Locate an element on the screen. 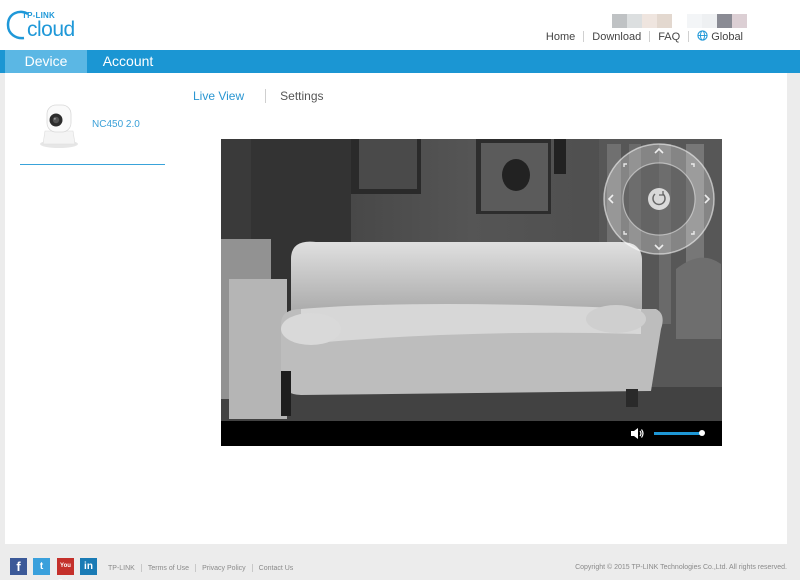  download-link: Download is located at coordinates (616, 37).